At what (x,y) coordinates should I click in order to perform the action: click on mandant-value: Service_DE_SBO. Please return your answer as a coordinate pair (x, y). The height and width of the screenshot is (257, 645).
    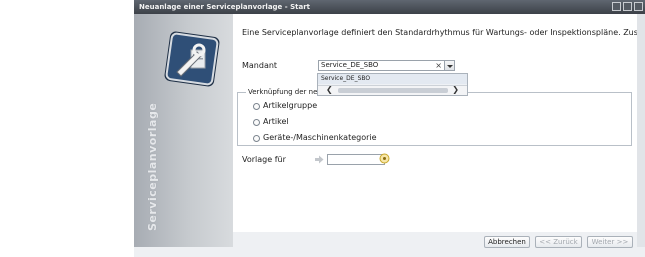
    Looking at the image, I should click on (349, 65).